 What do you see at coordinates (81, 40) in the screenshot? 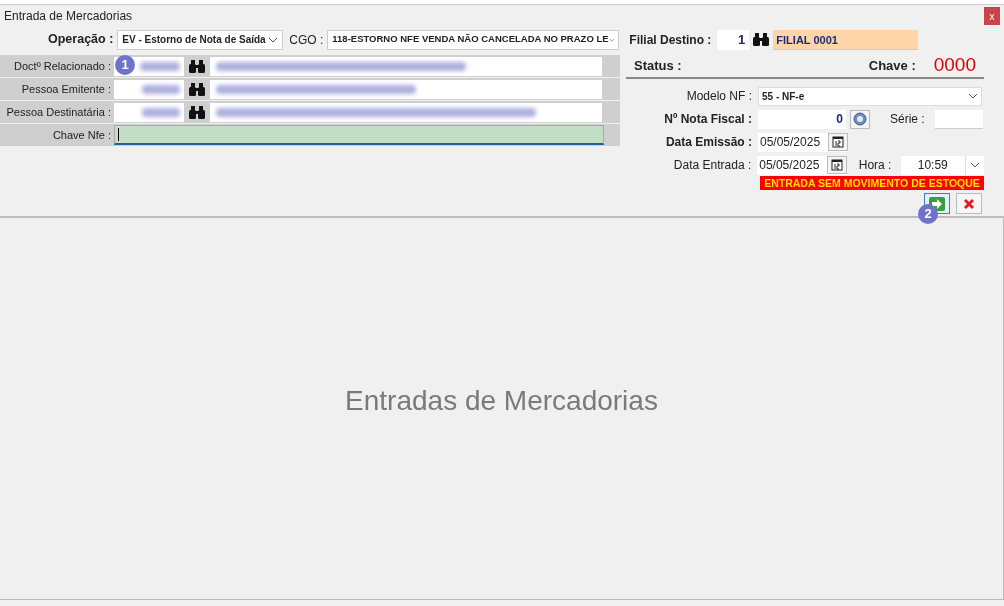
I see `operacao-label: Operação :` at bounding box center [81, 40].